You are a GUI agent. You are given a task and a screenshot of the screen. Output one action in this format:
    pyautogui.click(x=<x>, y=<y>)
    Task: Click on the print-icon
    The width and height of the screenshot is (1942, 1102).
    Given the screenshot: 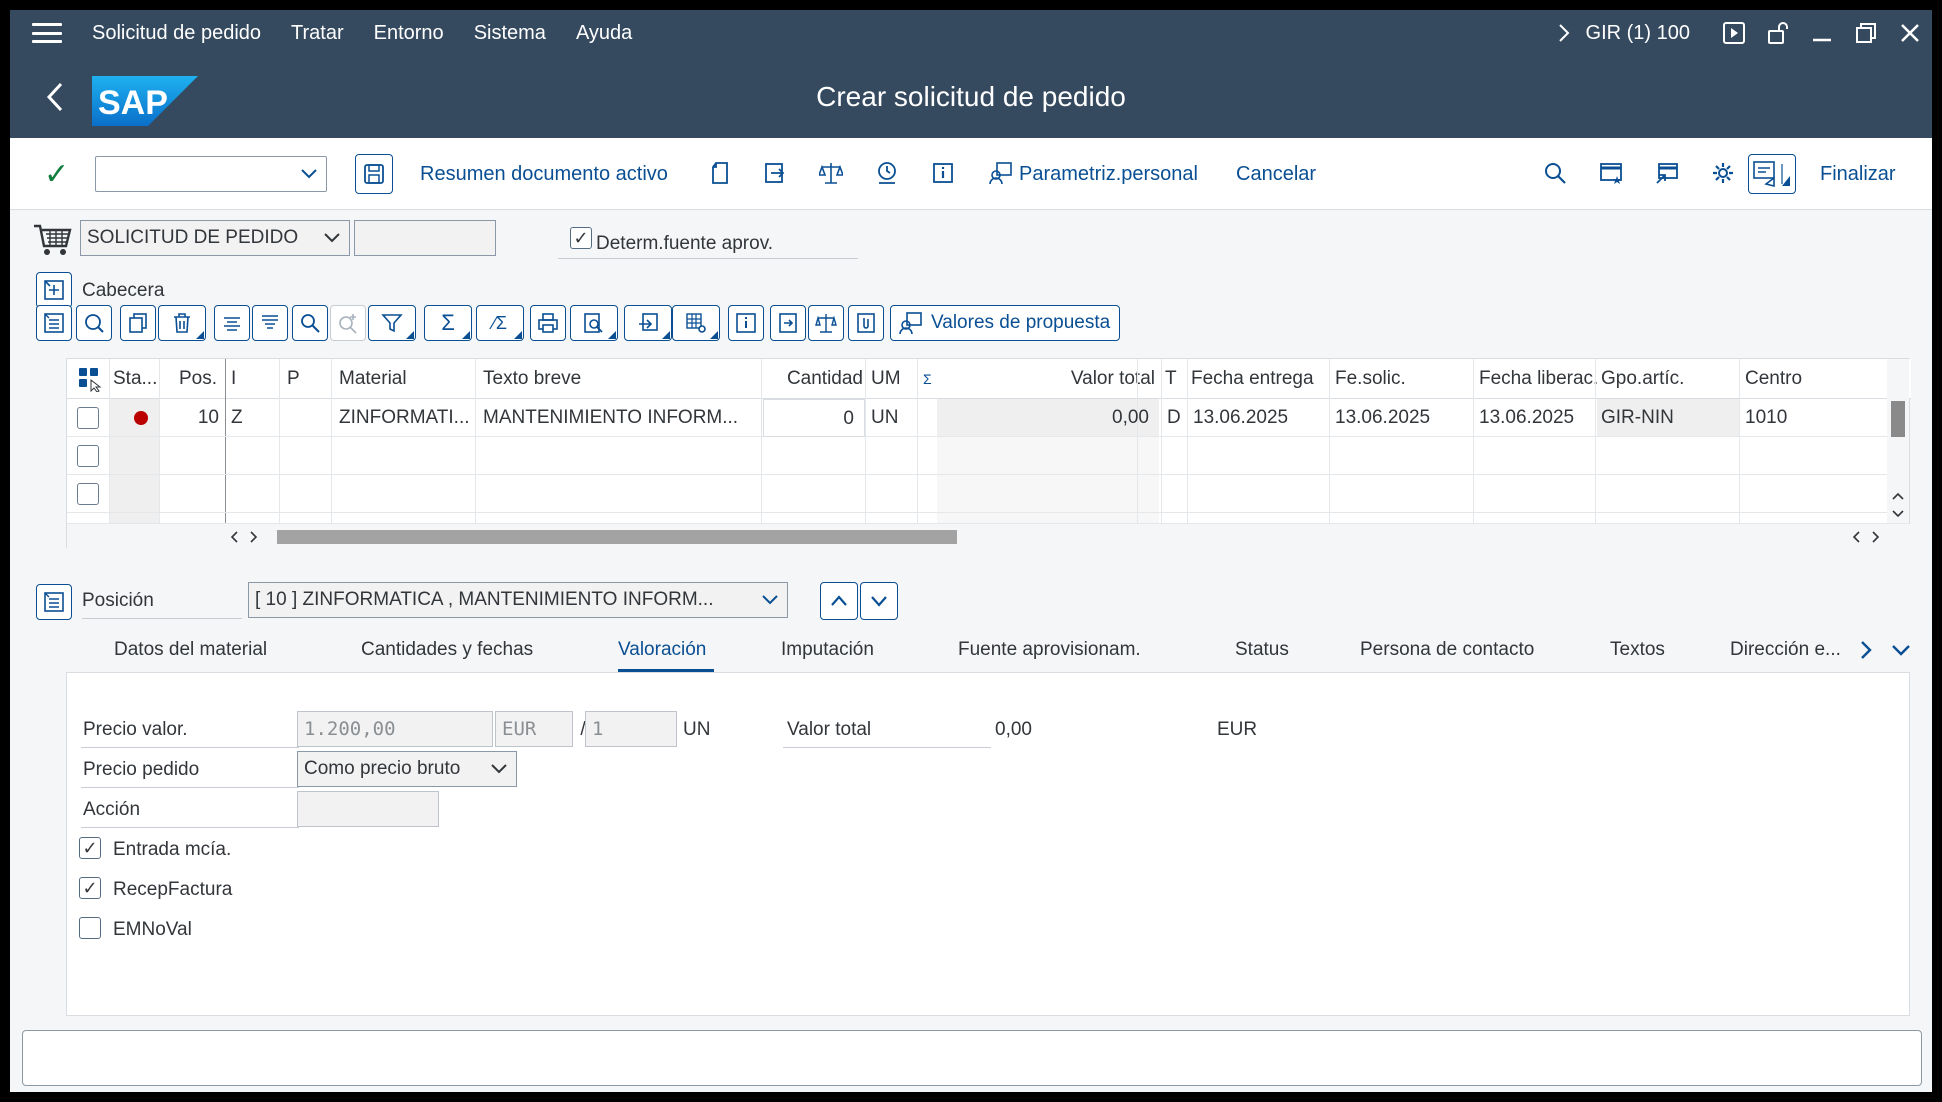 What is the action you would take?
    pyautogui.click(x=548, y=323)
    